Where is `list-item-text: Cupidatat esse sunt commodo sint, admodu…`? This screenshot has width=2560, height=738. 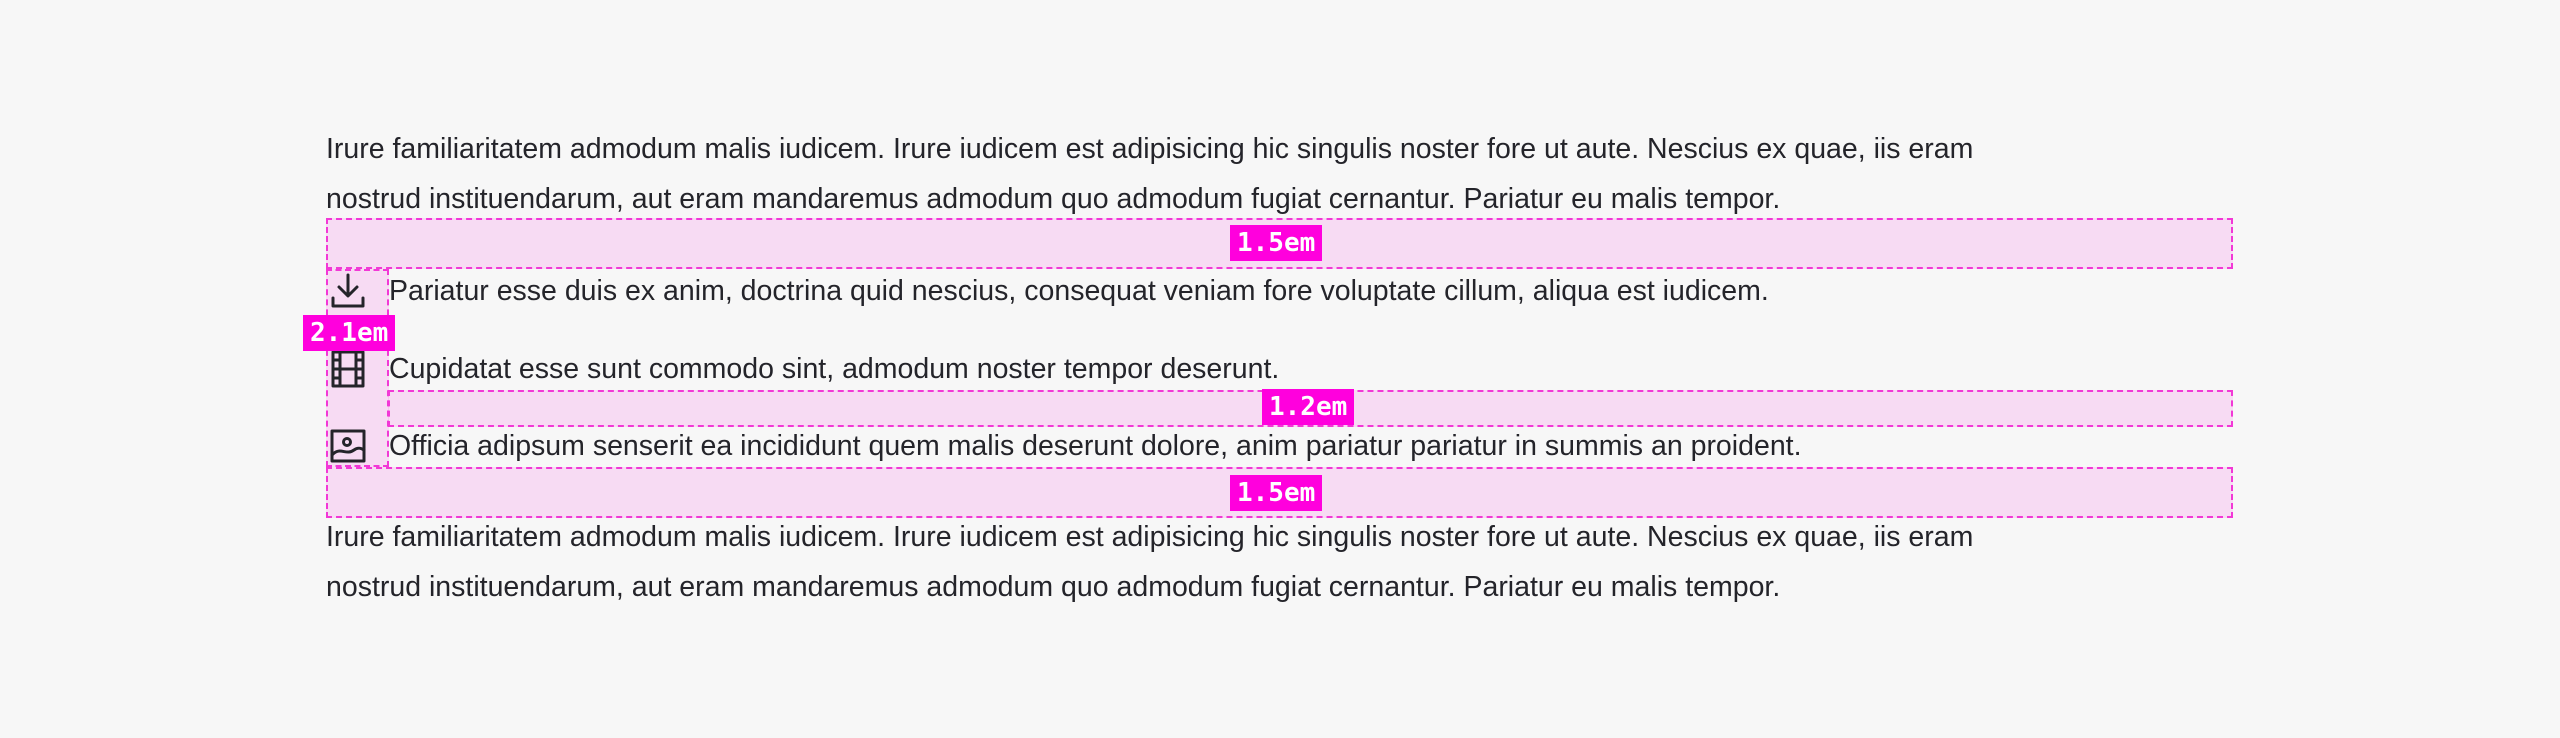
list-item-text: Cupidatat esse sunt commodo sint, admodu… is located at coordinates (834, 369).